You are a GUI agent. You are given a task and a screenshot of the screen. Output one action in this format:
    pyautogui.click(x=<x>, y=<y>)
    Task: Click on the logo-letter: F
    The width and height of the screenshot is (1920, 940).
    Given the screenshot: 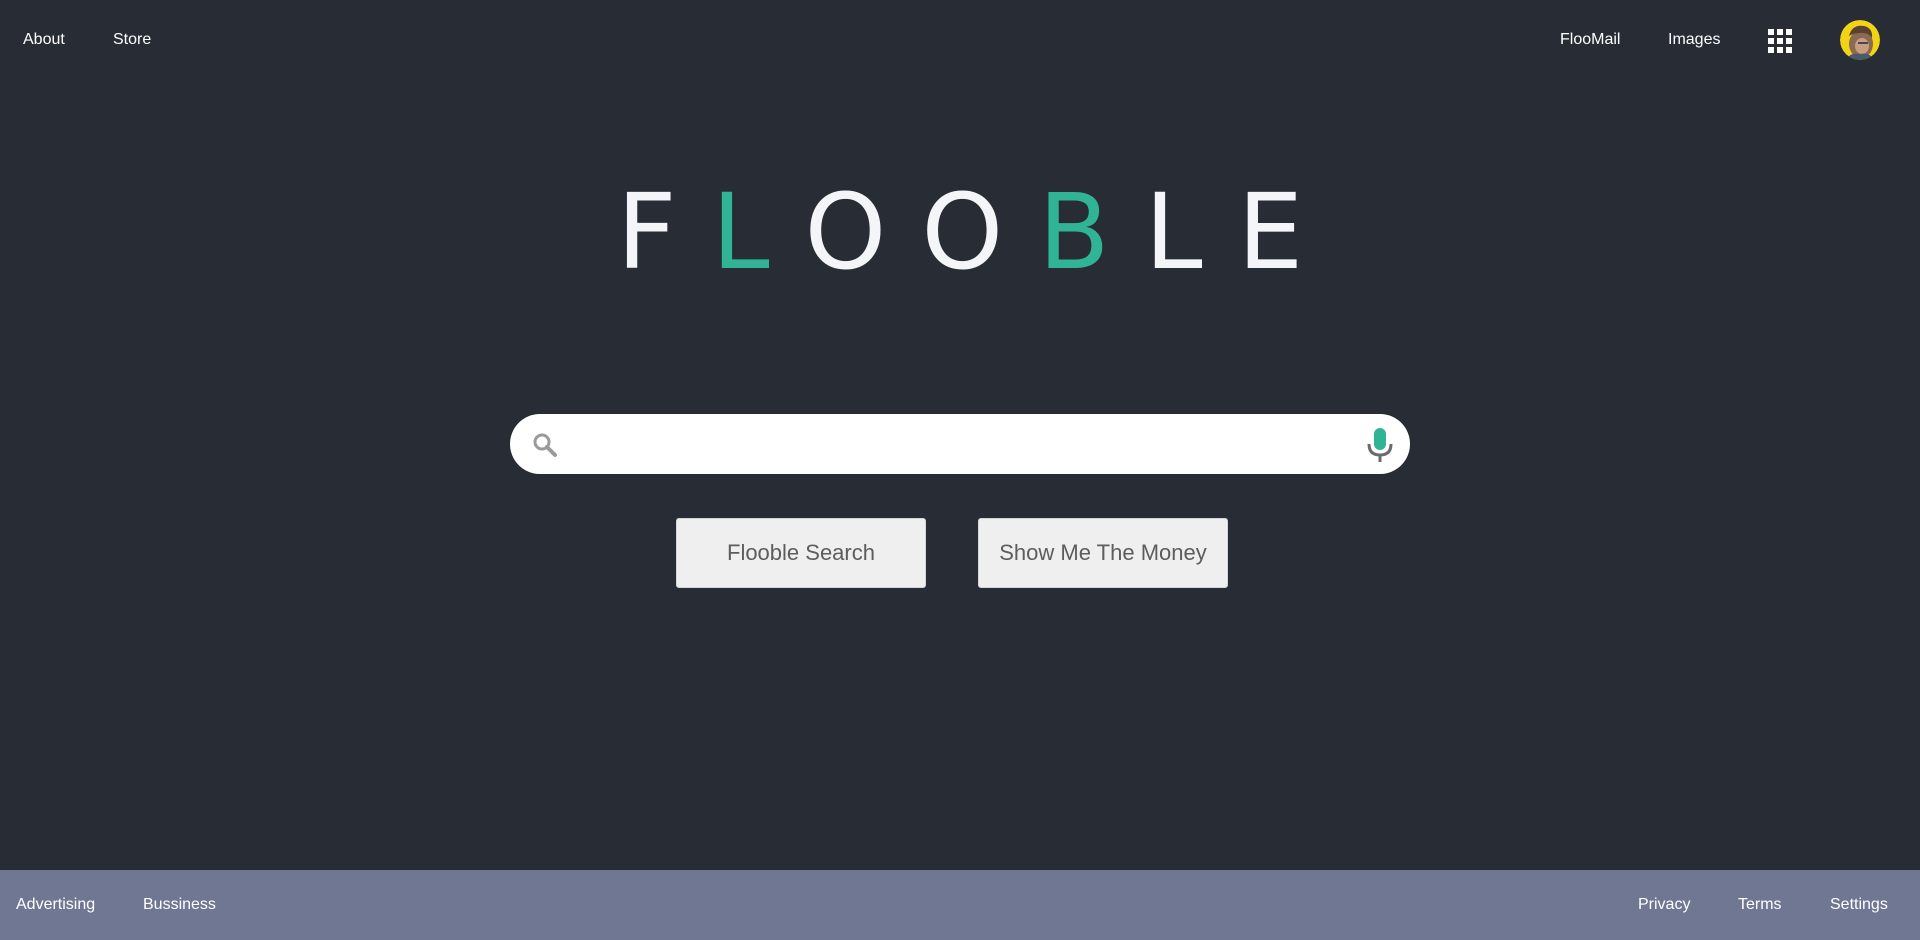 What is the action you would take?
    pyautogui.click(x=664, y=232)
    